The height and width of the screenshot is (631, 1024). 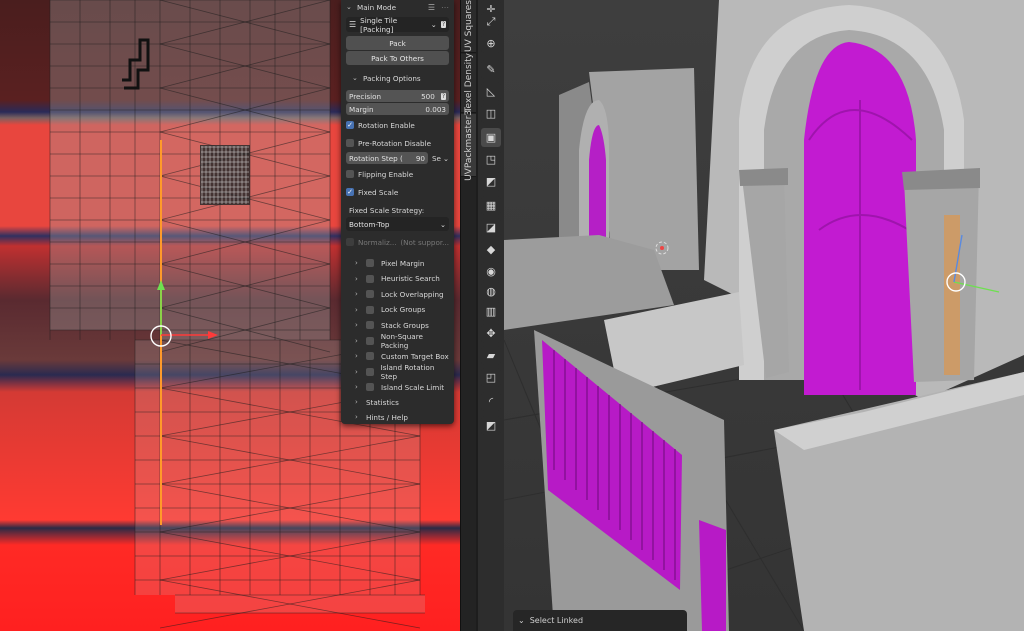 What do you see at coordinates (491, 113) in the screenshot?
I see `add-cube-icon: ◫` at bounding box center [491, 113].